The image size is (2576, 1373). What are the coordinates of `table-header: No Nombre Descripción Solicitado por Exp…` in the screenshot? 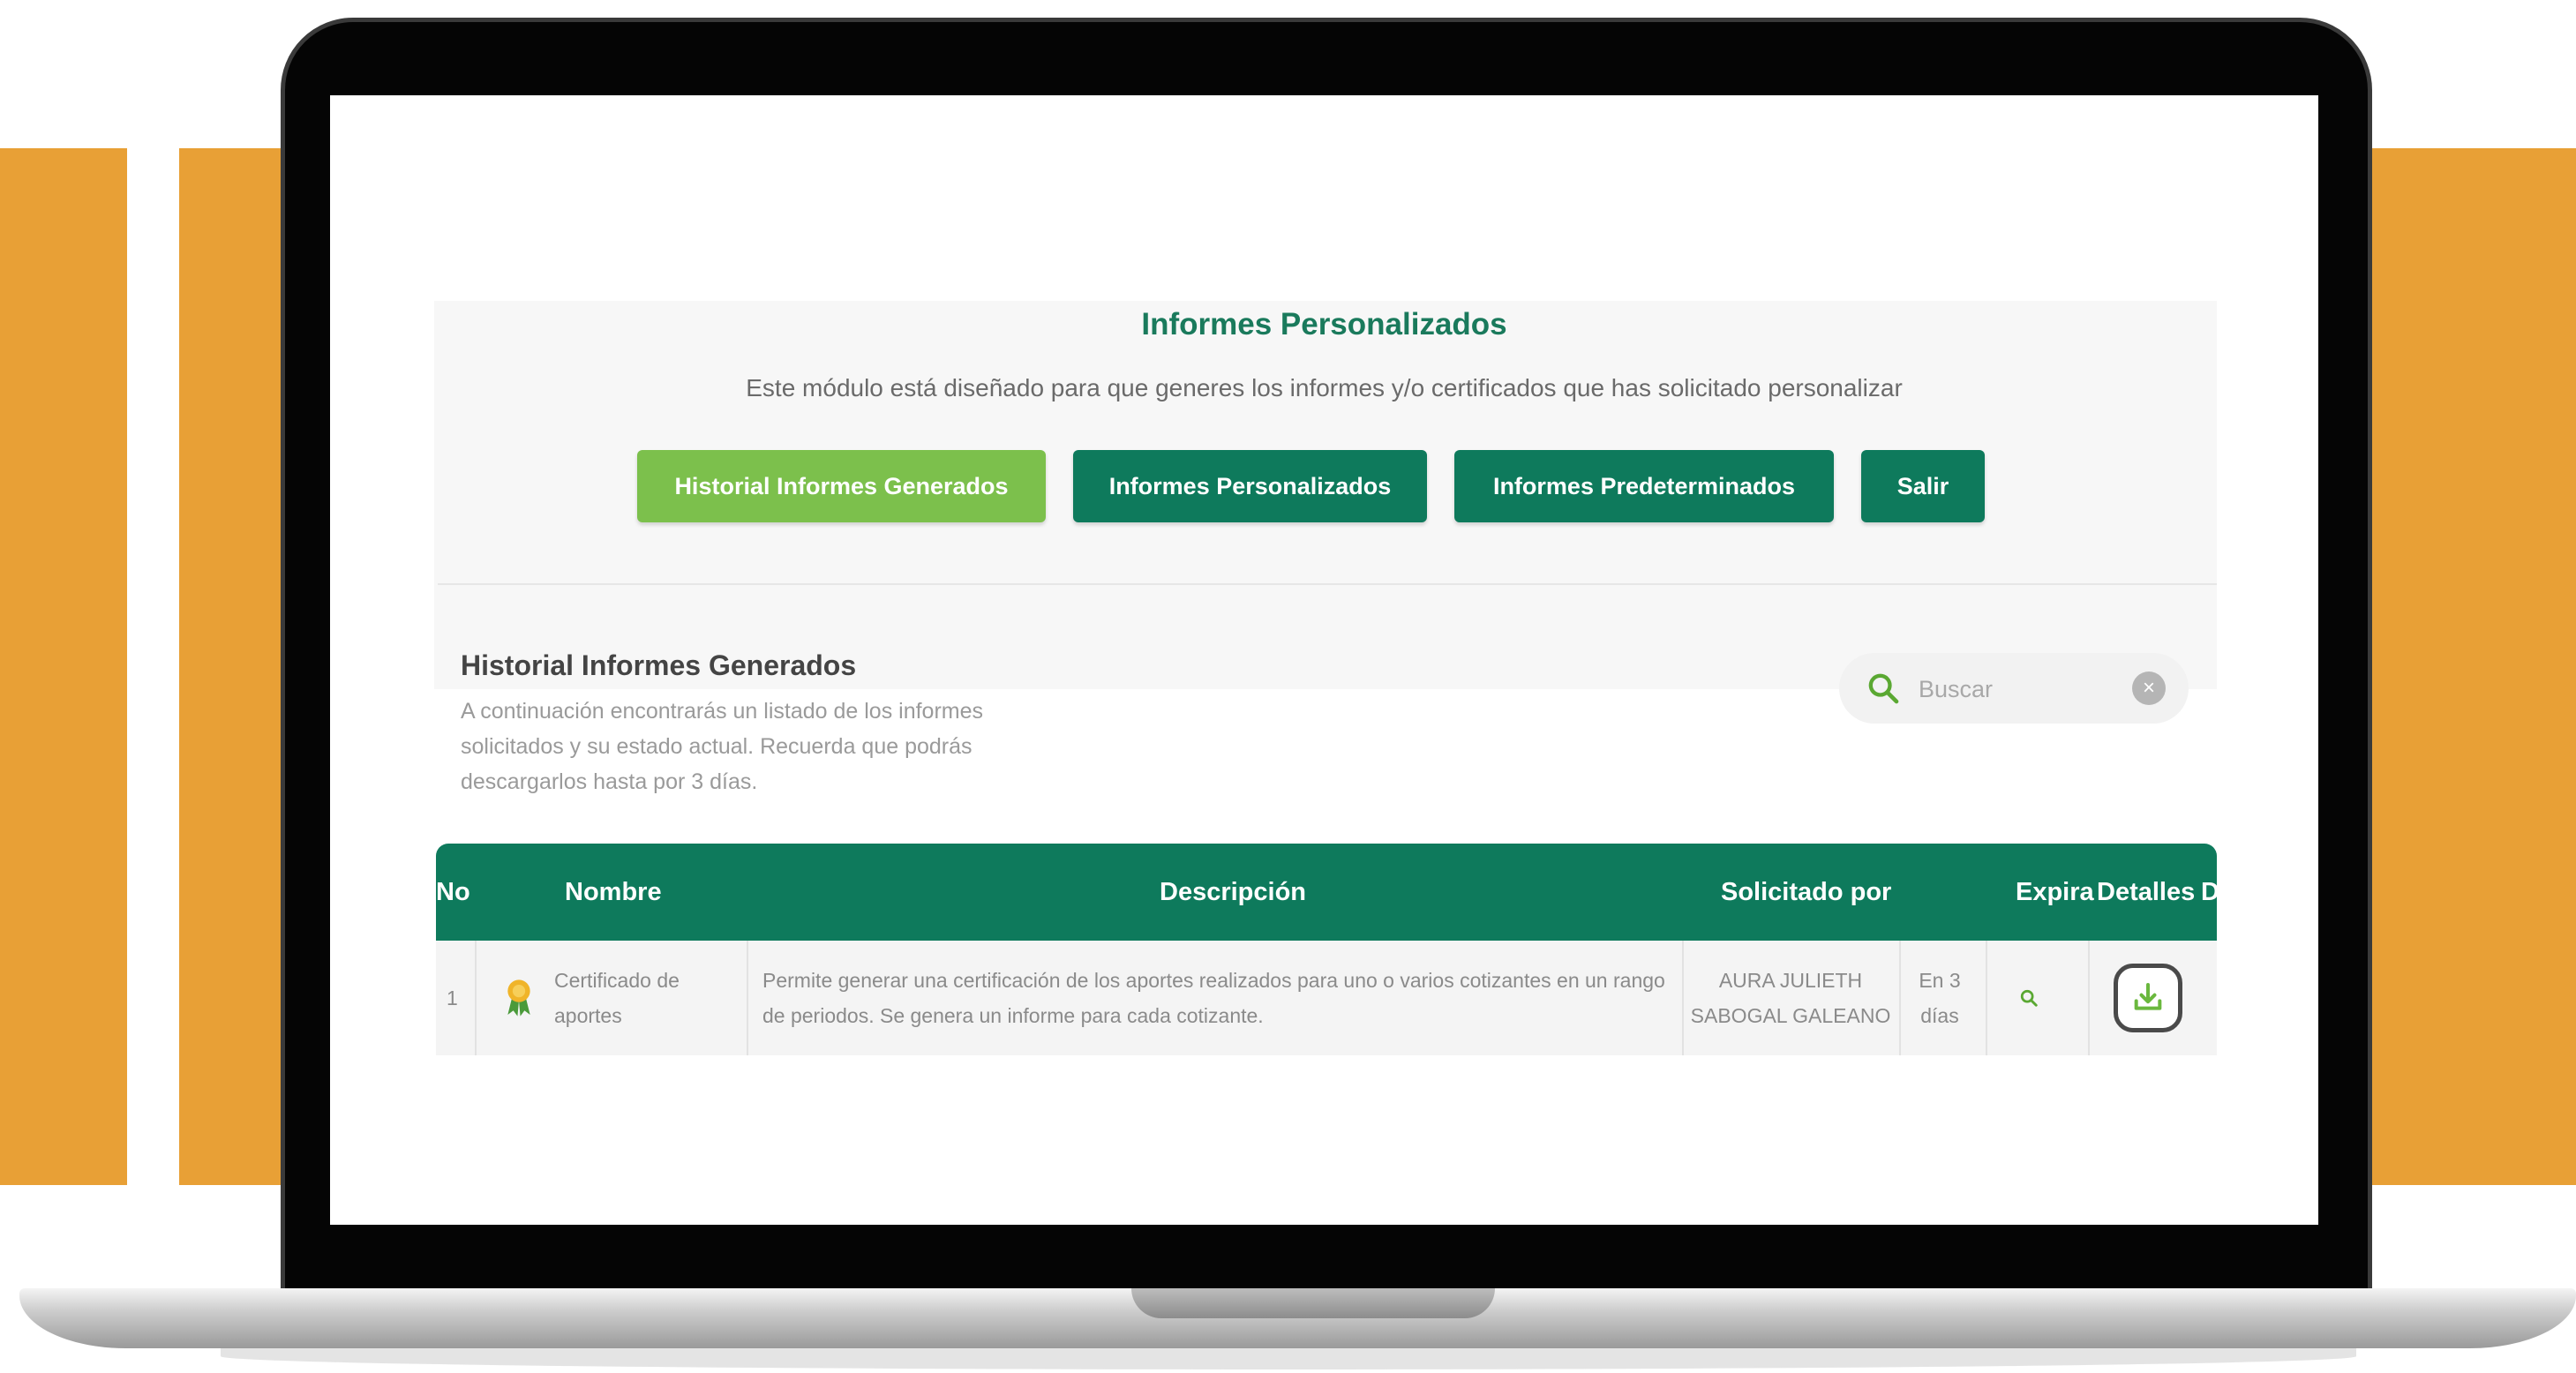 It's located at (1377, 893).